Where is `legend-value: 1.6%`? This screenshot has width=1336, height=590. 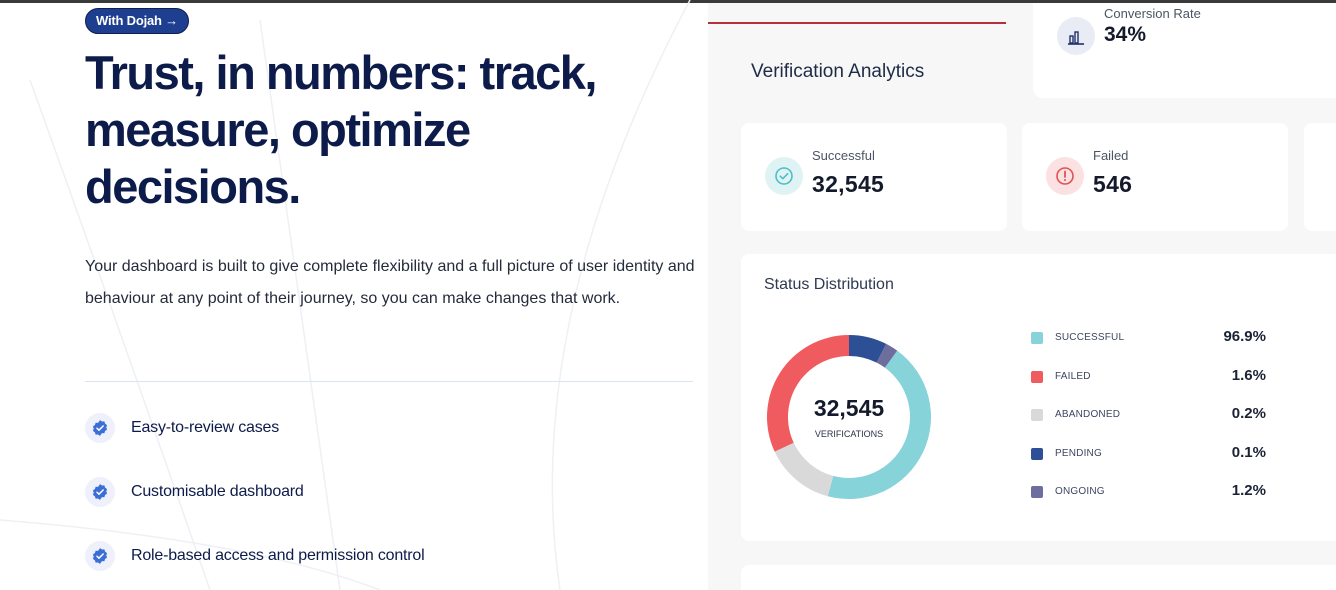 legend-value: 1.6% is located at coordinates (1248, 375).